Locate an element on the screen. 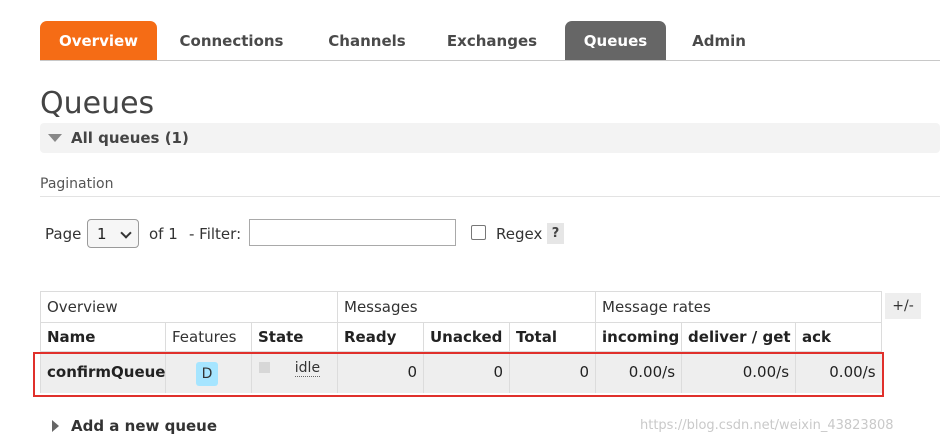  regex-help-button: ? is located at coordinates (555, 233).